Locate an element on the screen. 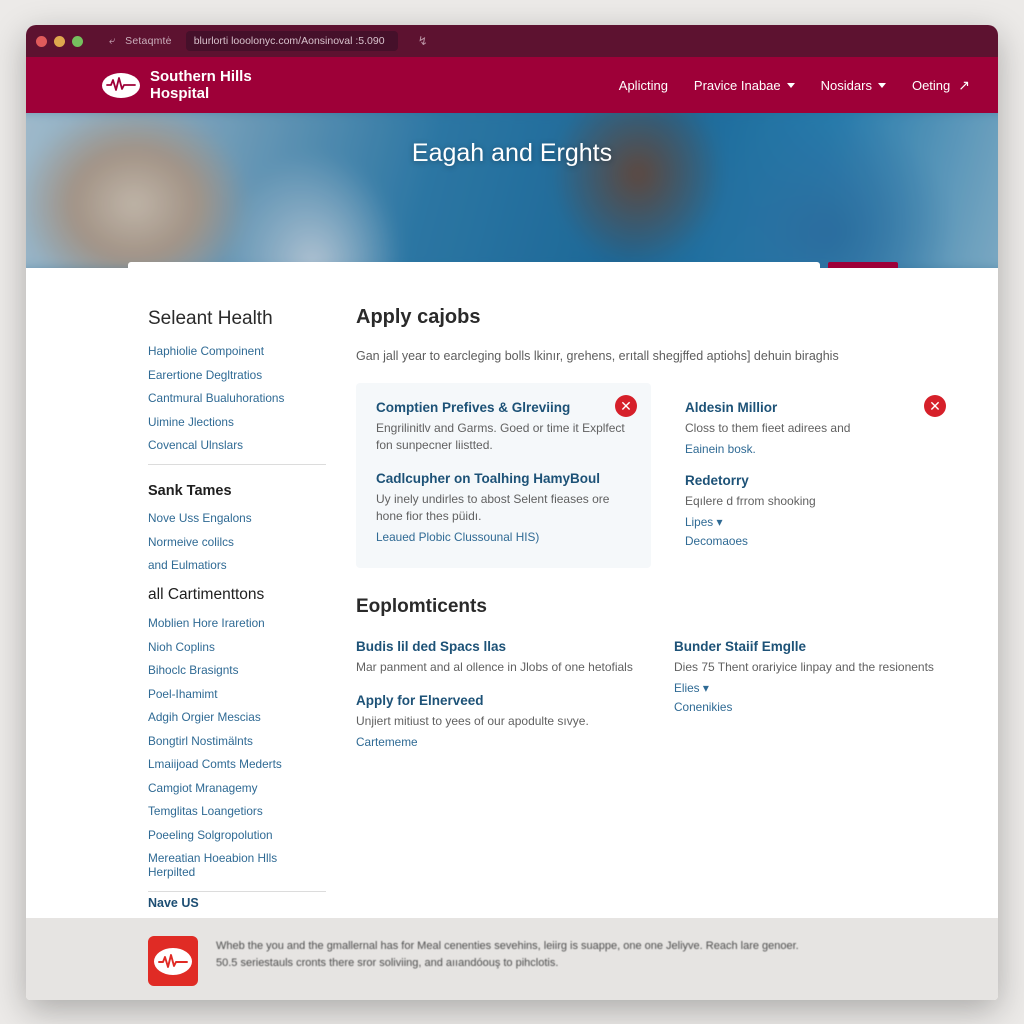  card-block-link: Leaued Plobic Clussounal HIS) is located at coordinates (504, 537).